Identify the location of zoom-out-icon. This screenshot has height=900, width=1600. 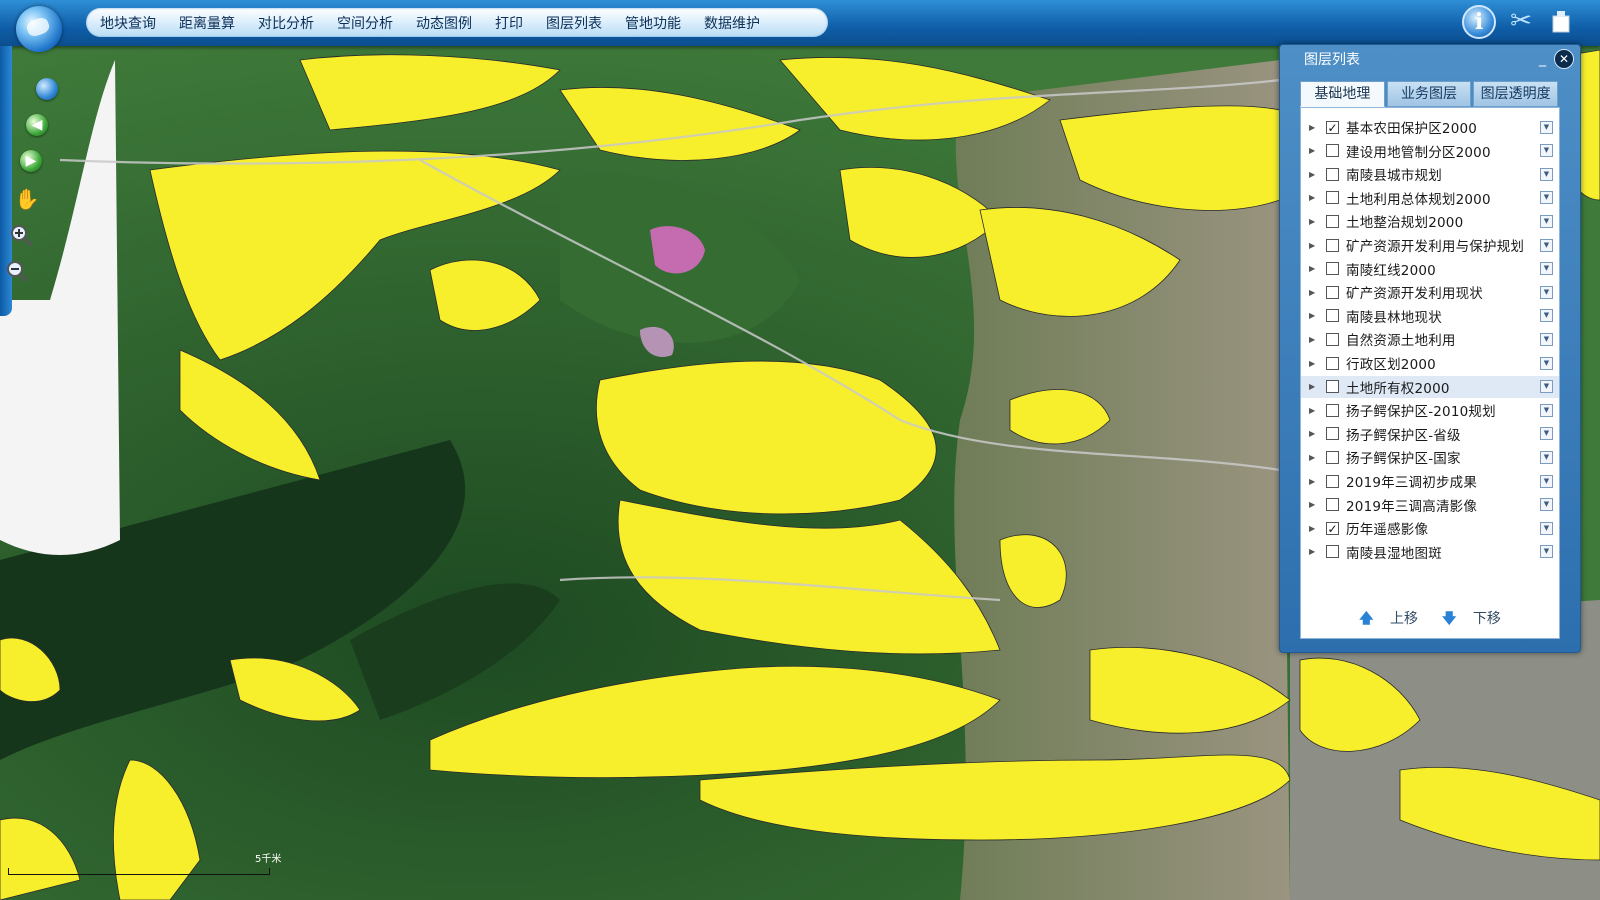
(17, 271).